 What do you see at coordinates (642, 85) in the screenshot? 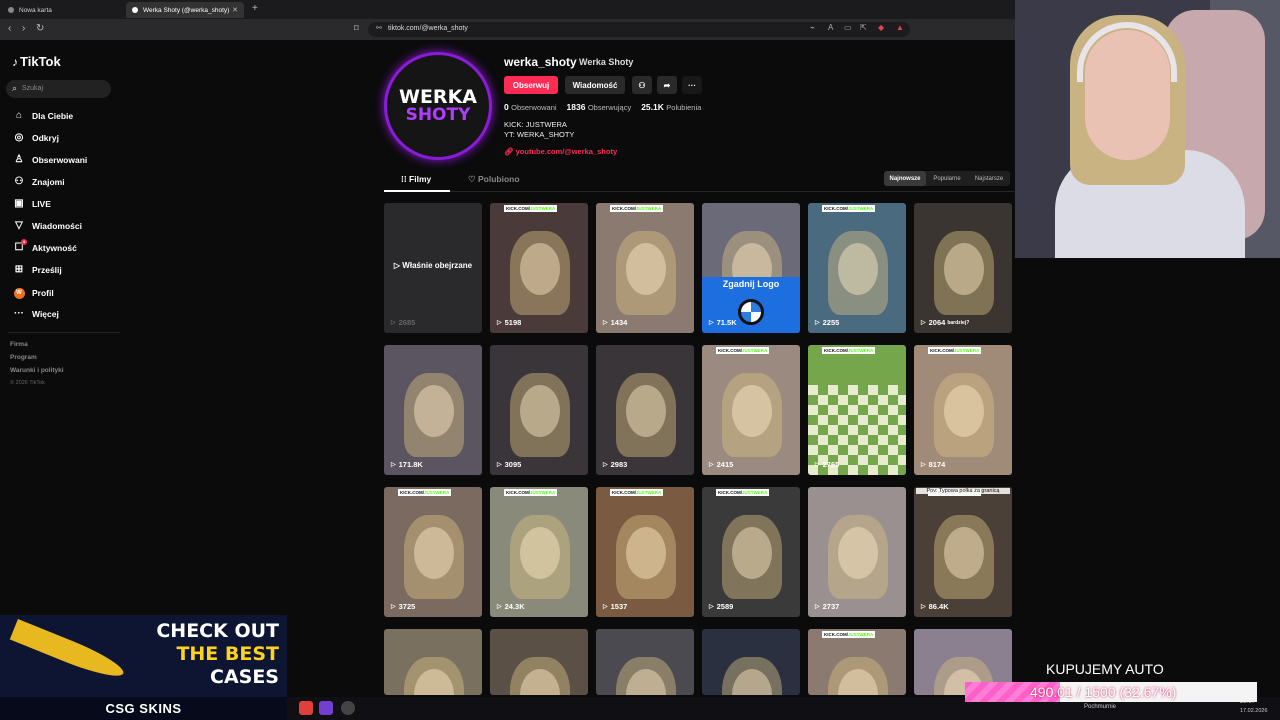
I see `add-friend-button: ⚇` at bounding box center [642, 85].